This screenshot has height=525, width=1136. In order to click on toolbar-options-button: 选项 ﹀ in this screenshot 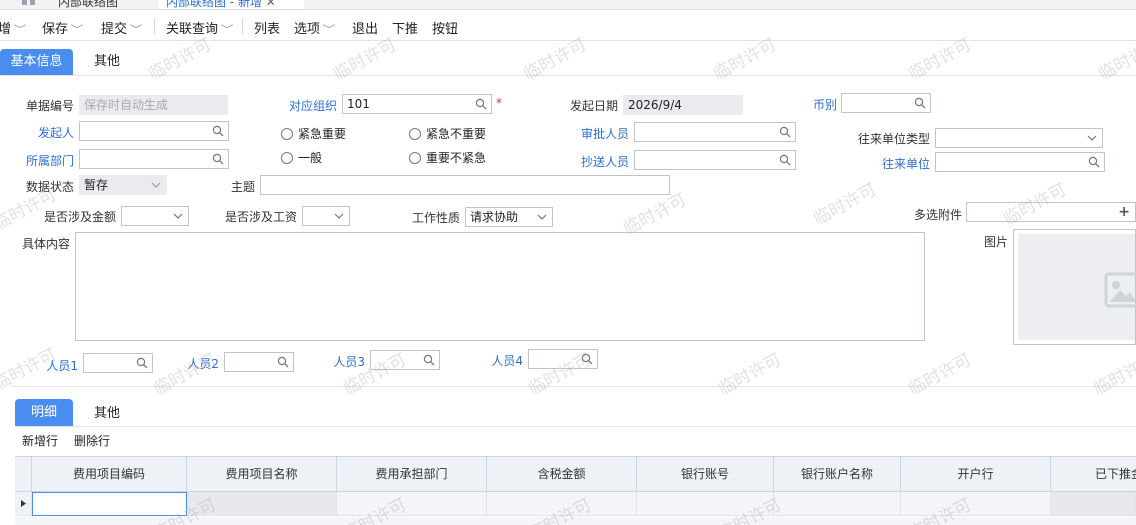, I will do `click(315, 27)`.